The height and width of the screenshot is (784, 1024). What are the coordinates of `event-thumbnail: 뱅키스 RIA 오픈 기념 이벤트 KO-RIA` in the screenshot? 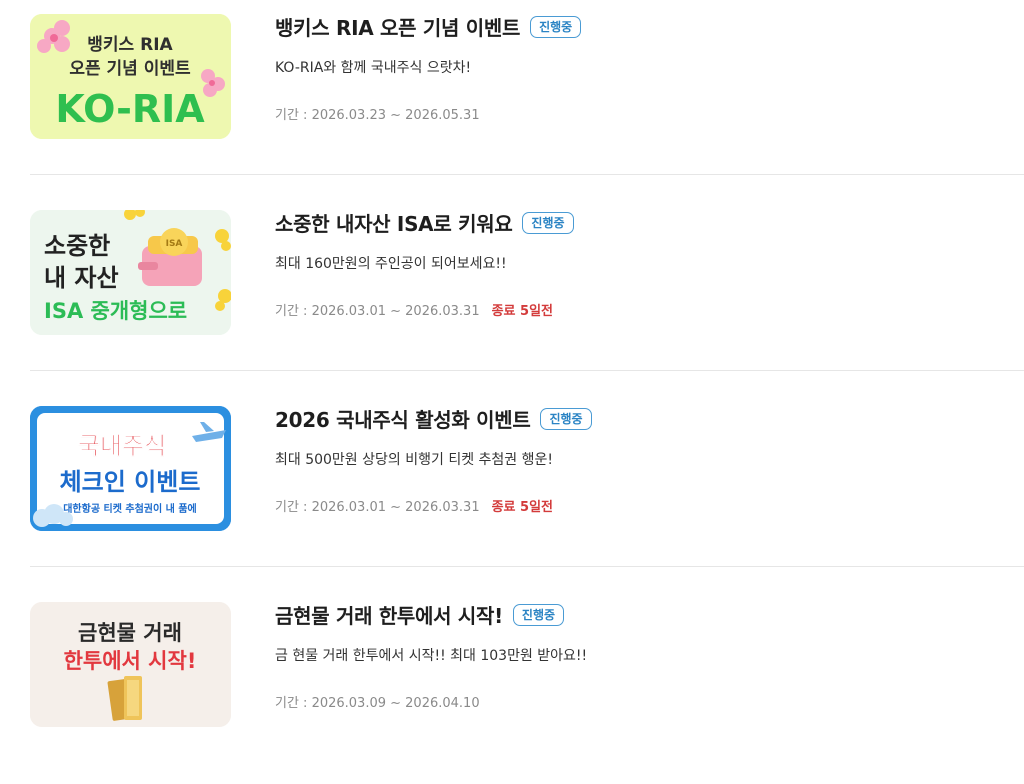 It's located at (130, 76).